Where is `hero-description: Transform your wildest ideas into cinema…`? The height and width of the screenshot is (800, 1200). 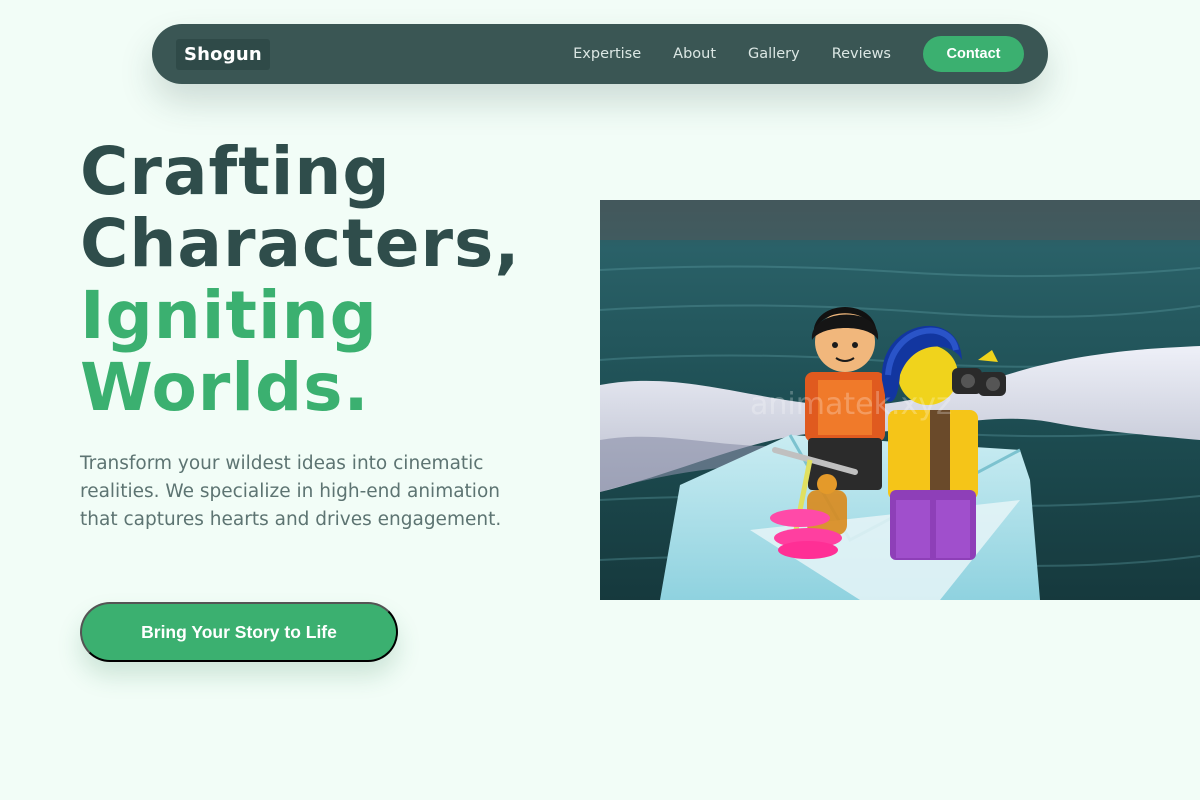 hero-description: Transform your wildest ideas into cinema… is located at coordinates (291, 491).